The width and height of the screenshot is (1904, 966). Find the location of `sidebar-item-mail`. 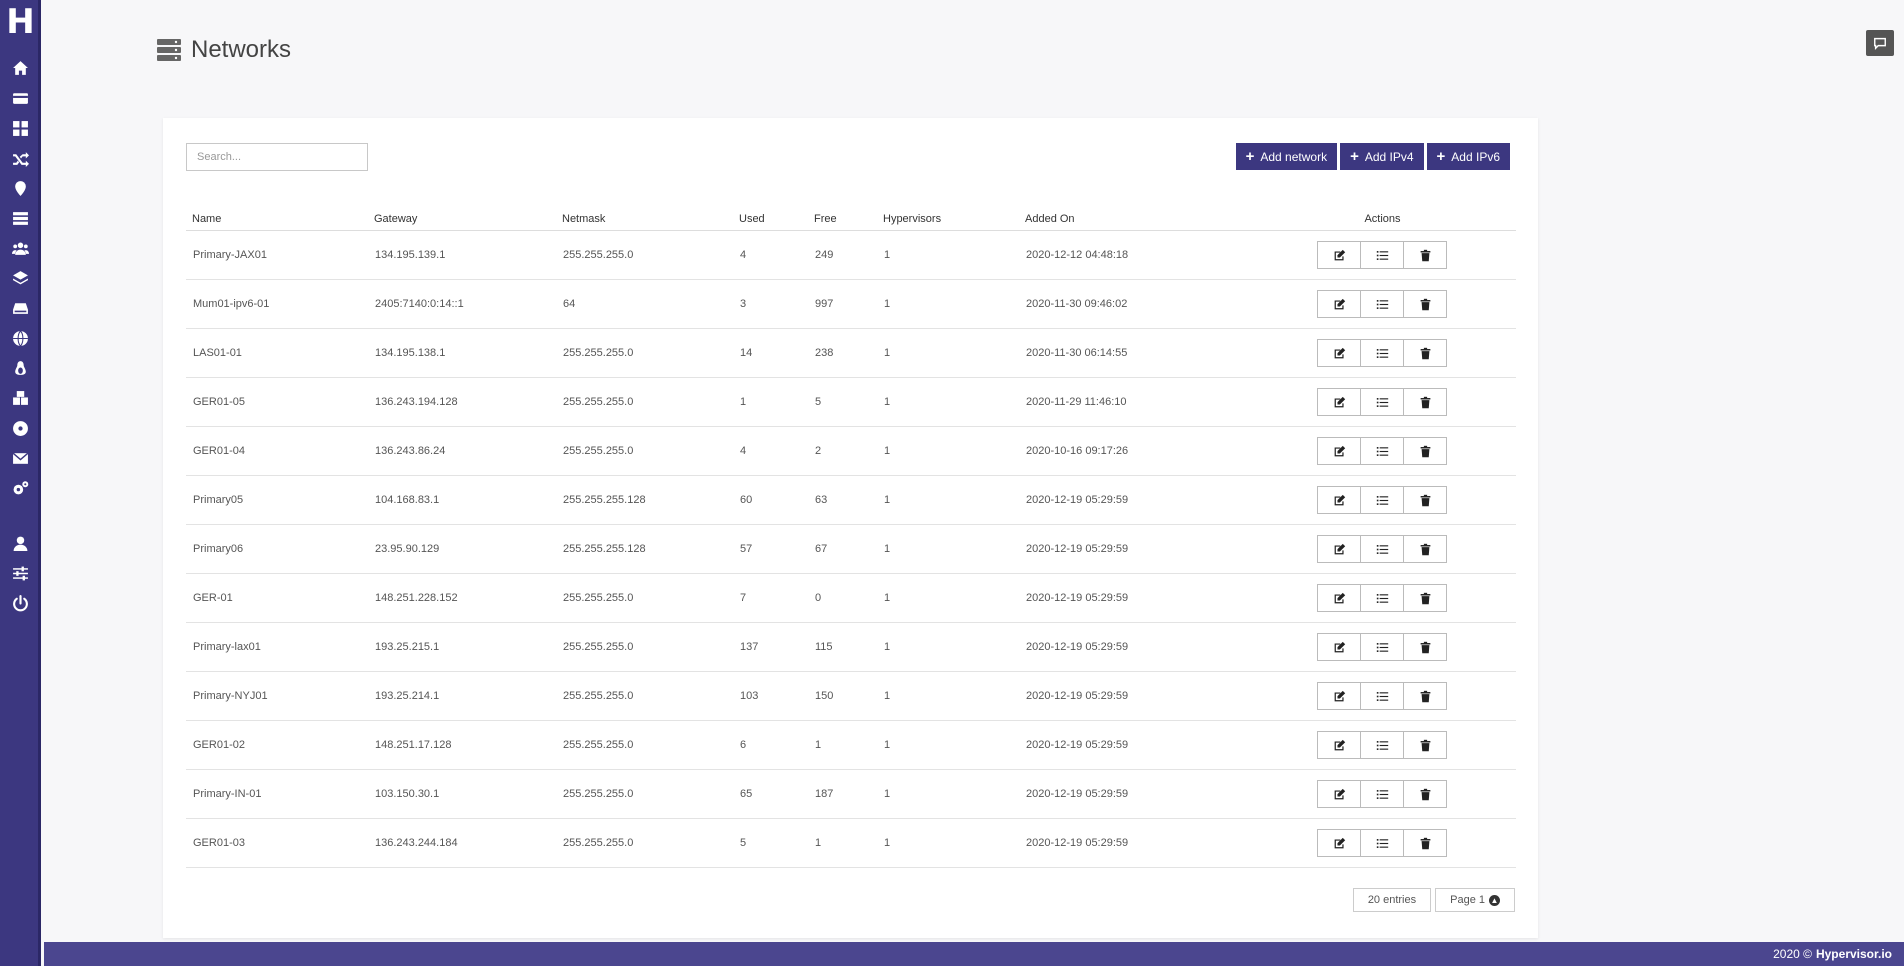

sidebar-item-mail is located at coordinates (20, 458).